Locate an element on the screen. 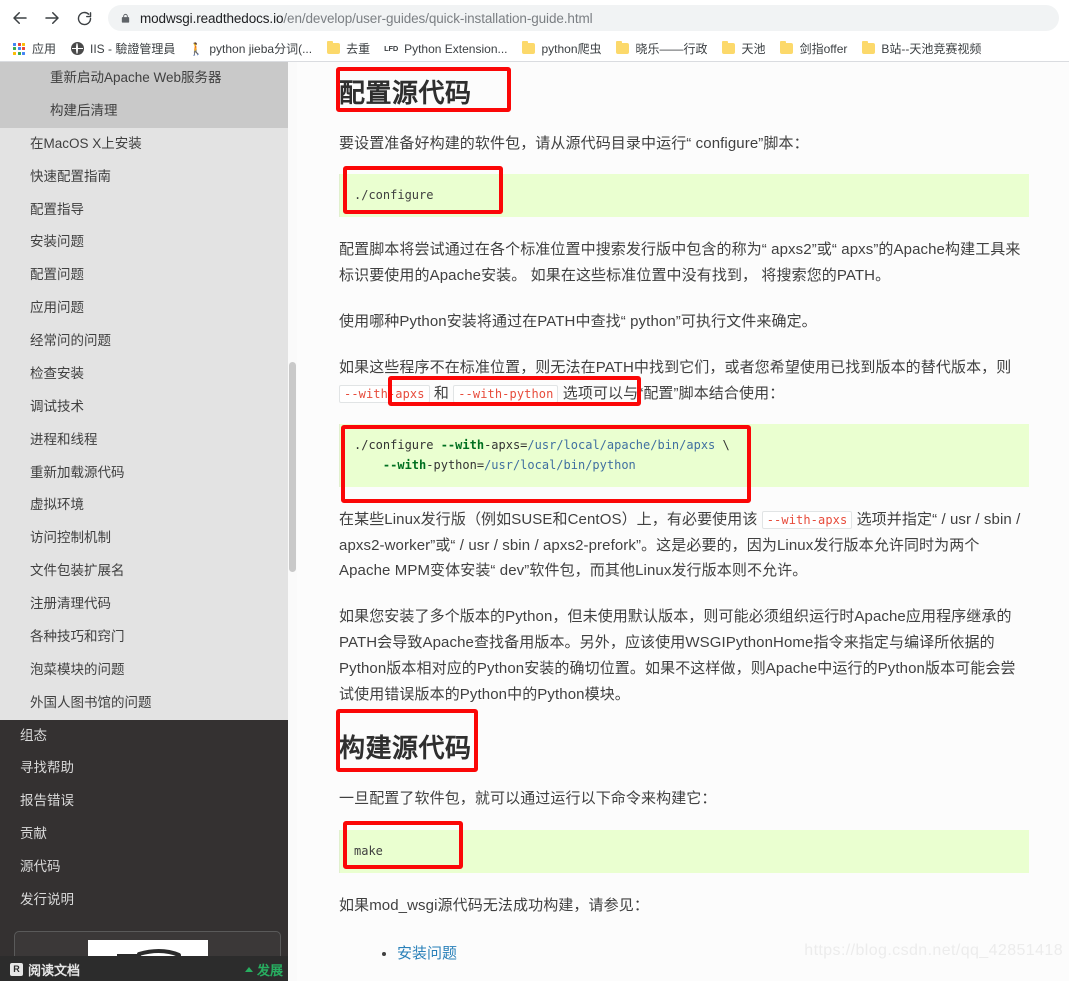 The width and height of the screenshot is (1069, 981). sidebar-sub-list: 重新启动Apache Web服务器 构建后清理 is located at coordinates (148, 95).